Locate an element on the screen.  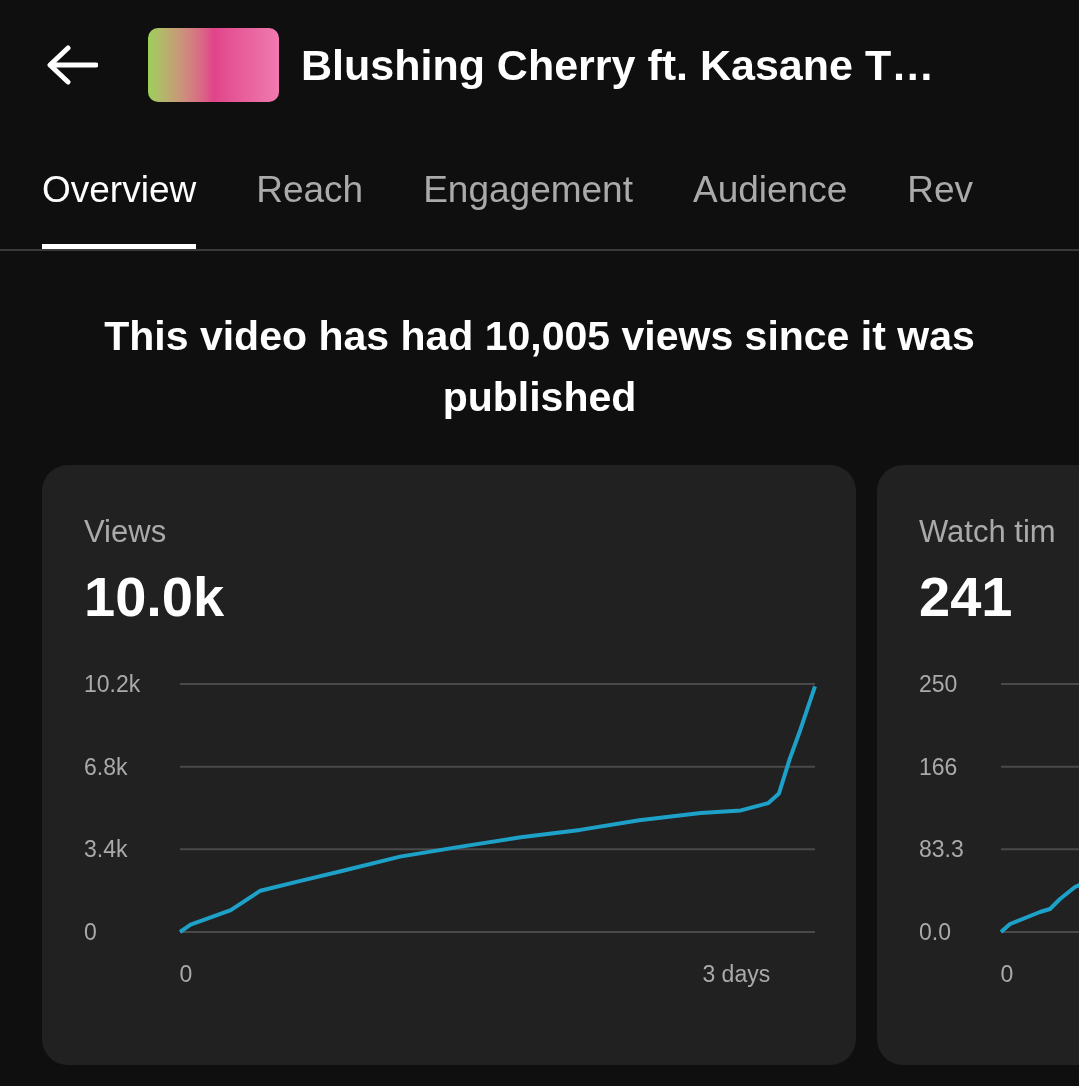
back-arrow-icon is located at coordinates (72, 65).